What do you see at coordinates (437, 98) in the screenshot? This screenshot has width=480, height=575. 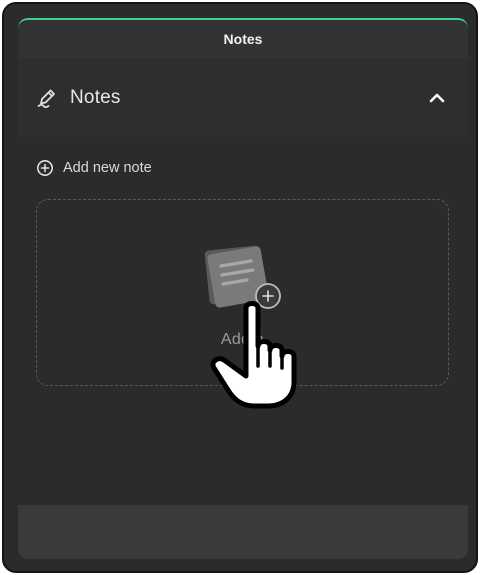 I see `chevron-up-icon` at bounding box center [437, 98].